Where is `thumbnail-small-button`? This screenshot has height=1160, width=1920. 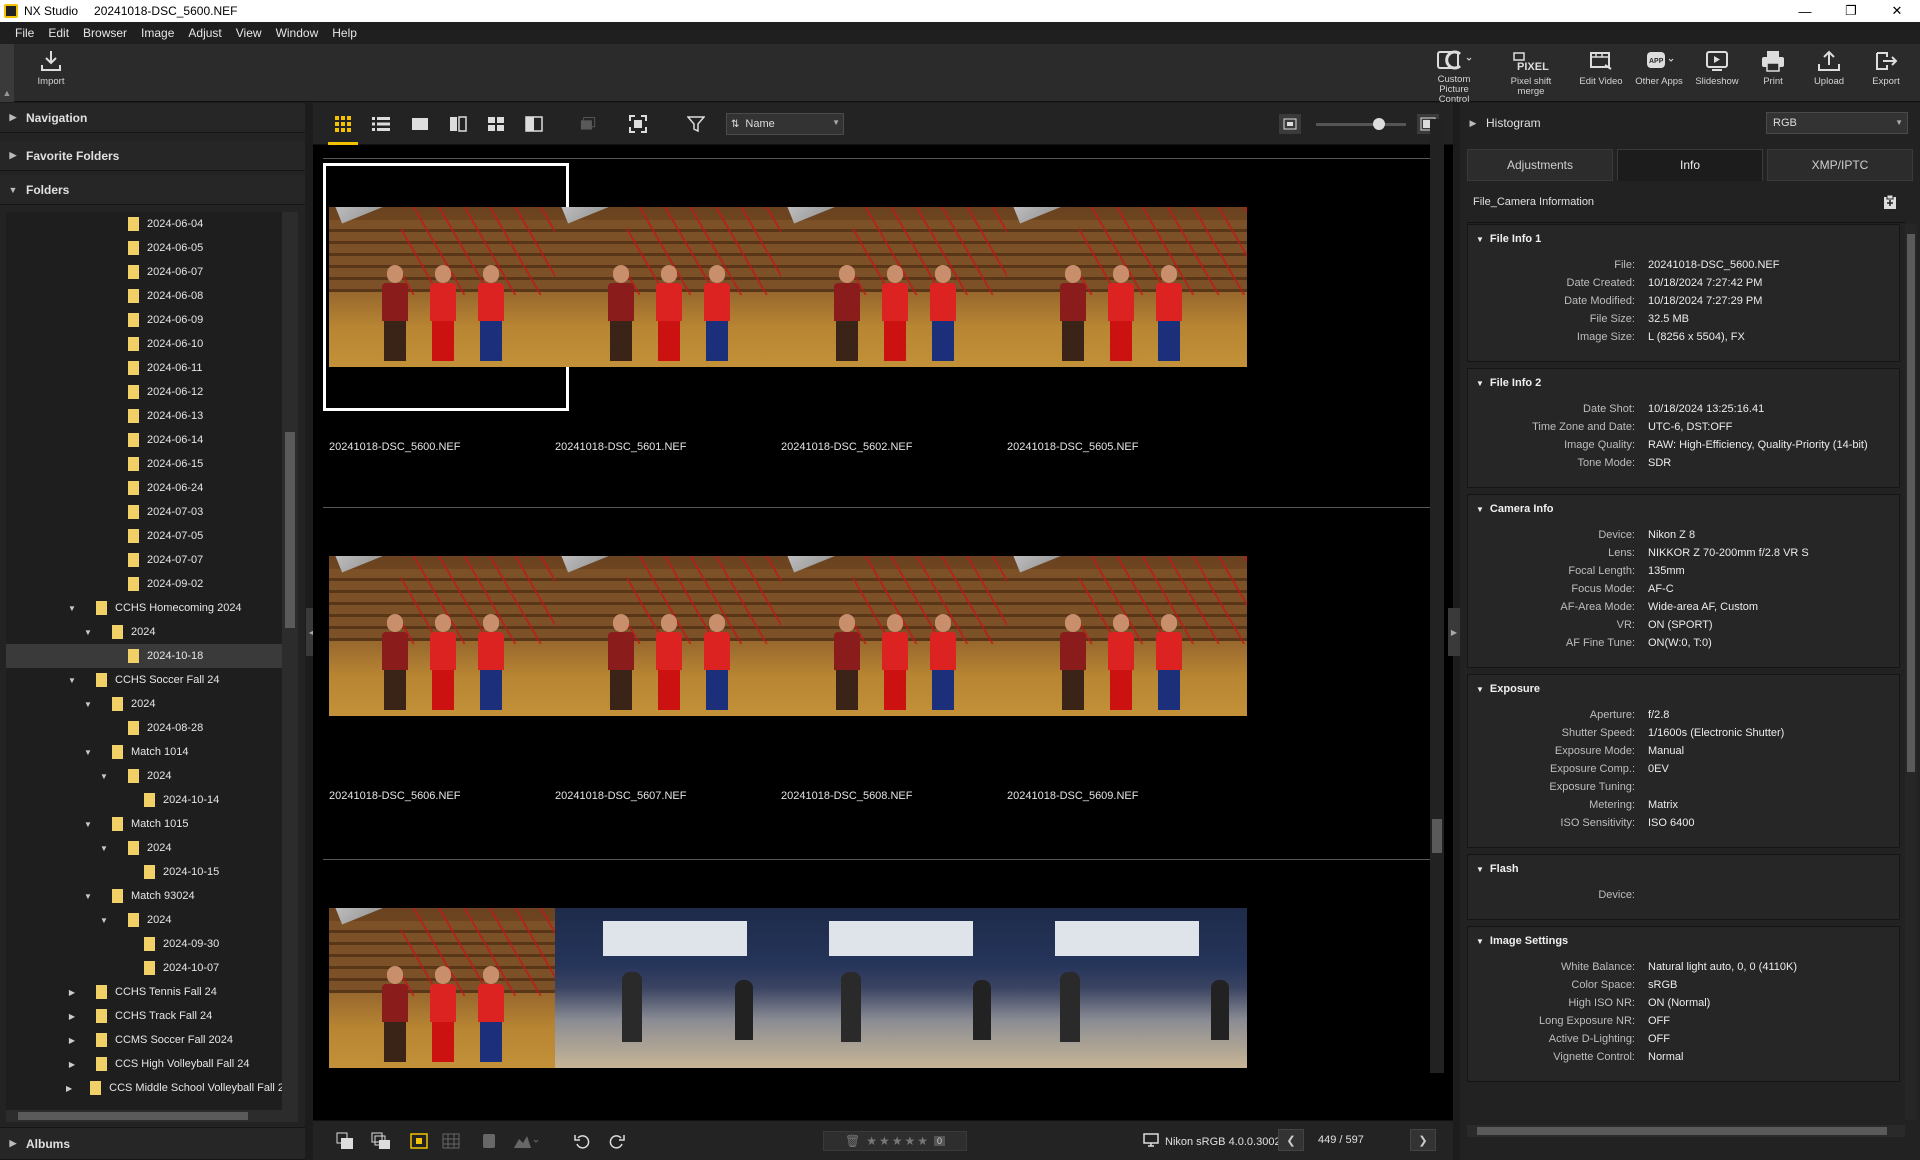
thumbnail-small-button is located at coordinates (1290, 124).